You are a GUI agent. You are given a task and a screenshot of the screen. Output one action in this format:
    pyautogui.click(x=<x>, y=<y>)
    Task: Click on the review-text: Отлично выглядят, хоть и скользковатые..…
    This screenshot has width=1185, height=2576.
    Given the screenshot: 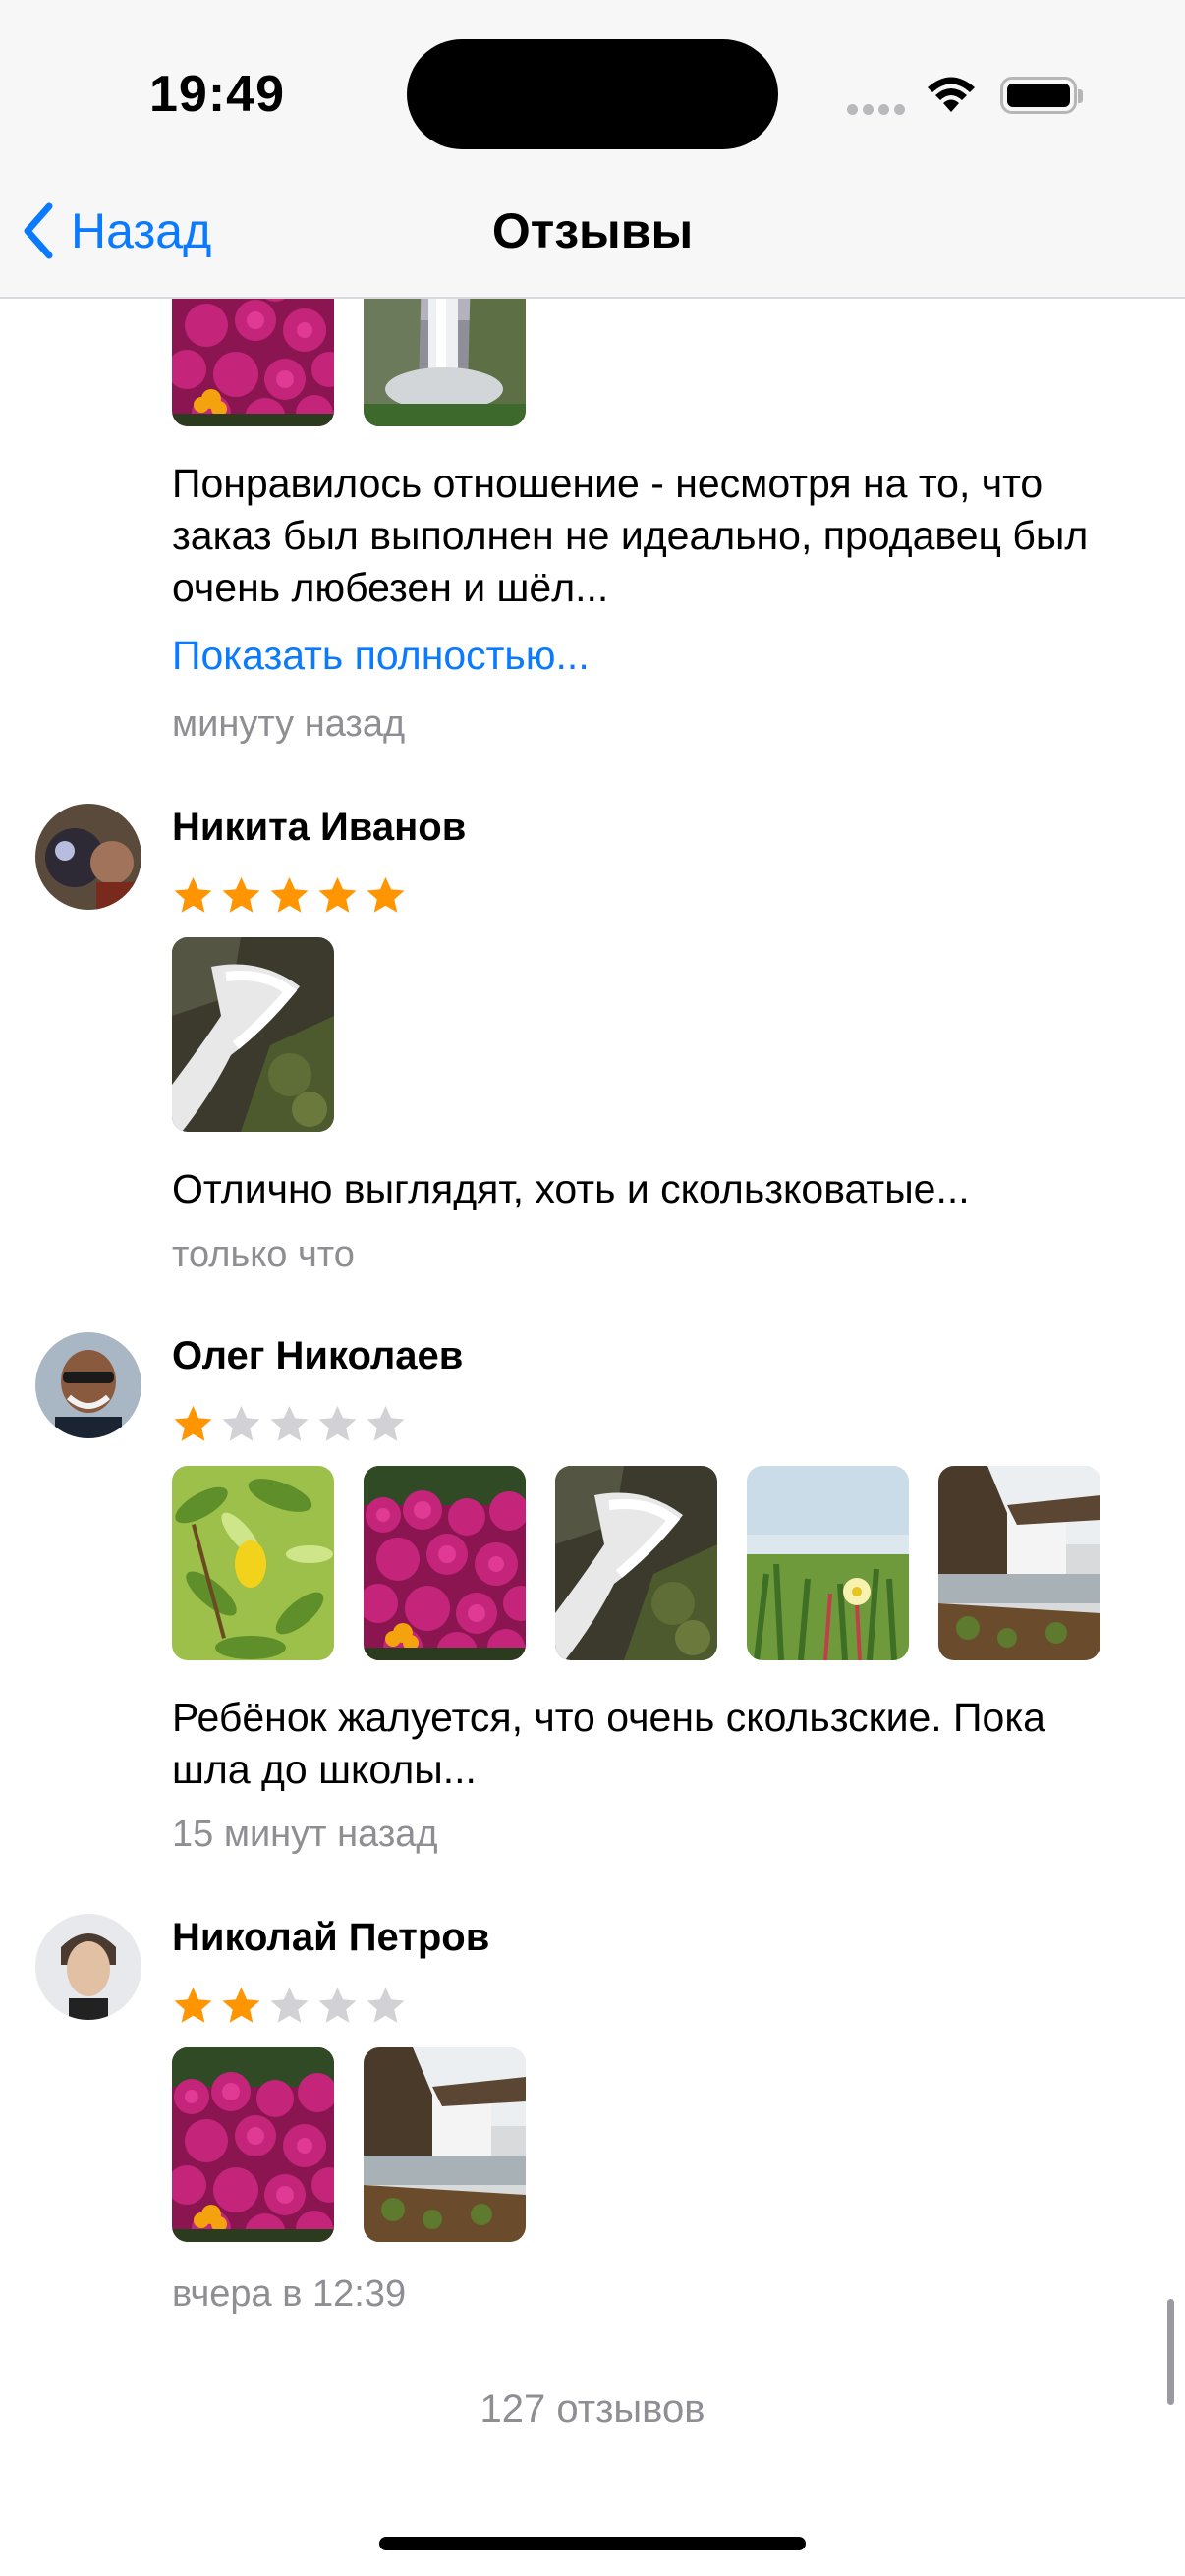 What is the action you would take?
    pyautogui.click(x=571, y=1188)
    